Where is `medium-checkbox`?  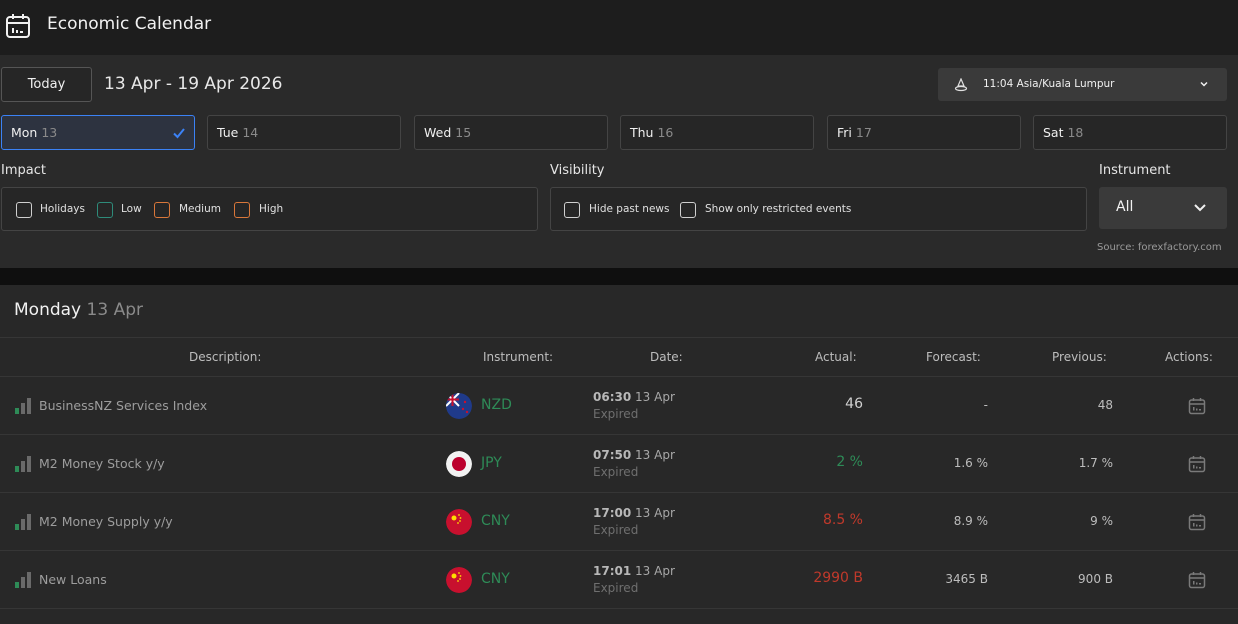 medium-checkbox is located at coordinates (162, 210).